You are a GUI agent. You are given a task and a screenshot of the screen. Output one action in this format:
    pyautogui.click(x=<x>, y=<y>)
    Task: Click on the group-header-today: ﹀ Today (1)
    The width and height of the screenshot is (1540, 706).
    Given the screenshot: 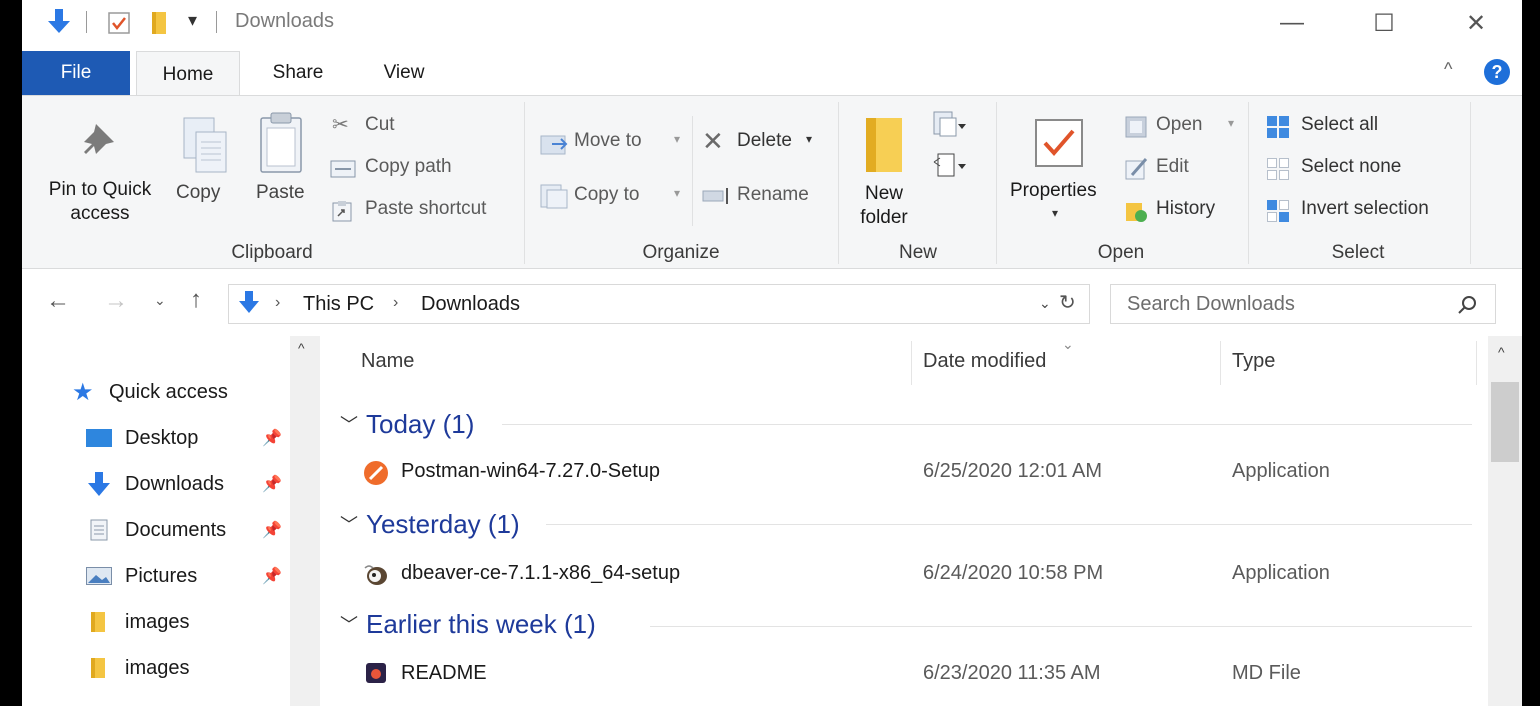 What is the action you would take?
    pyautogui.click(x=407, y=424)
    